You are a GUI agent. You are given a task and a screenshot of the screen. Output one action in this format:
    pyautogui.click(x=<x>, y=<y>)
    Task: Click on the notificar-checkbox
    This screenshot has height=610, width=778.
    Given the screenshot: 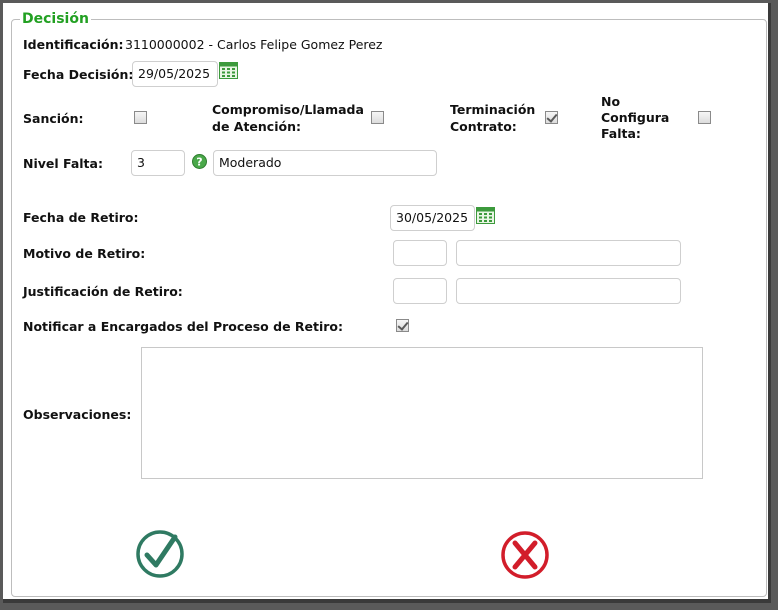 What is the action you would take?
    pyautogui.click(x=402, y=325)
    